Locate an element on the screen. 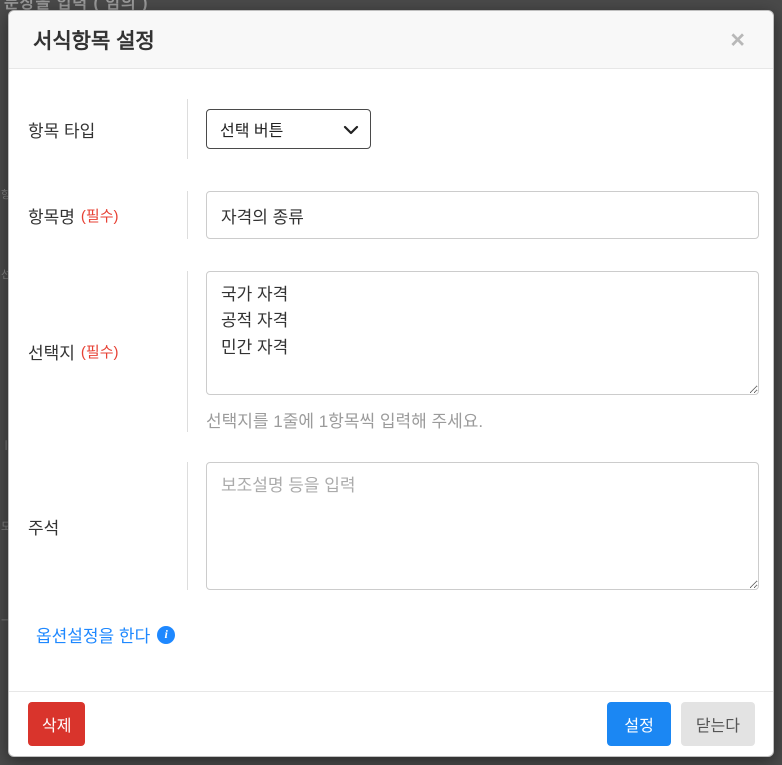 The image size is (782, 765). item-name-field is located at coordinates (480, 215).